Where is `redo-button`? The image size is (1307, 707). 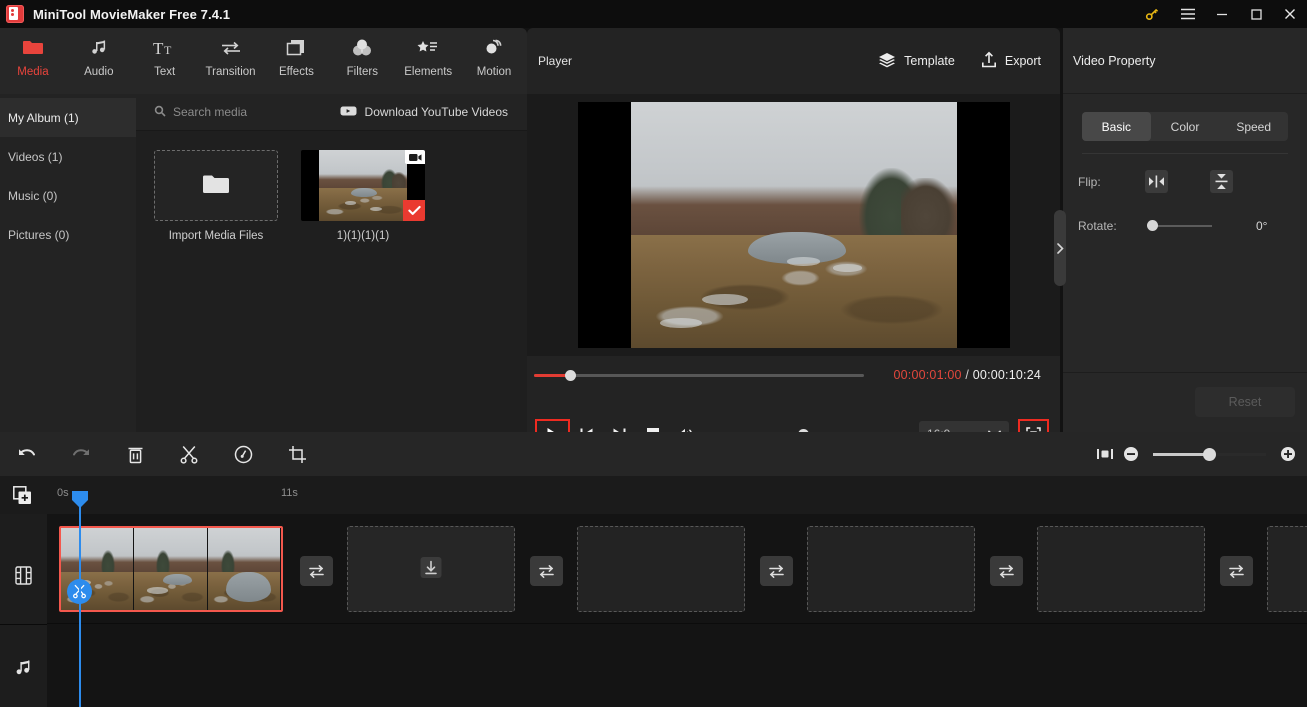 redo-button is located at coordinates (81, 454).